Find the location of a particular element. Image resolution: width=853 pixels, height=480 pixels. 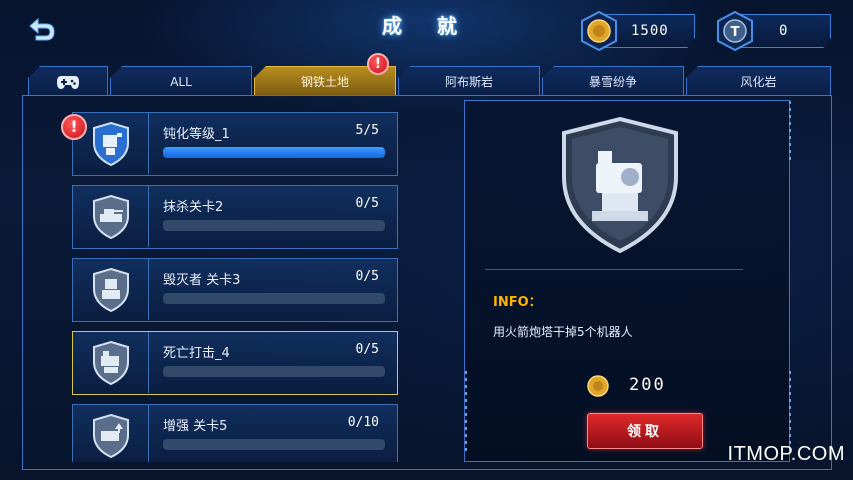

svg-text: T is located at coordinates (735, 32).